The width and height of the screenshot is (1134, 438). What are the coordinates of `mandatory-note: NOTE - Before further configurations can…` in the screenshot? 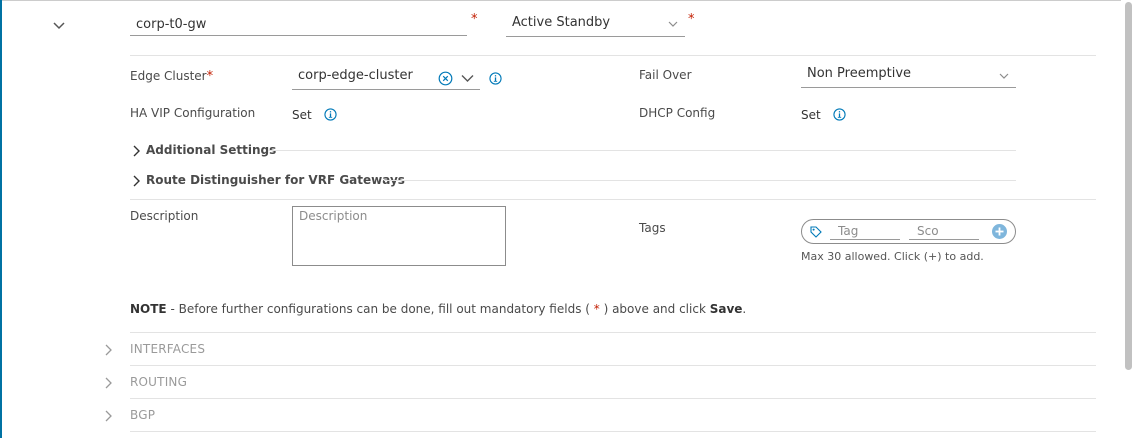 It's located at (438, 309).